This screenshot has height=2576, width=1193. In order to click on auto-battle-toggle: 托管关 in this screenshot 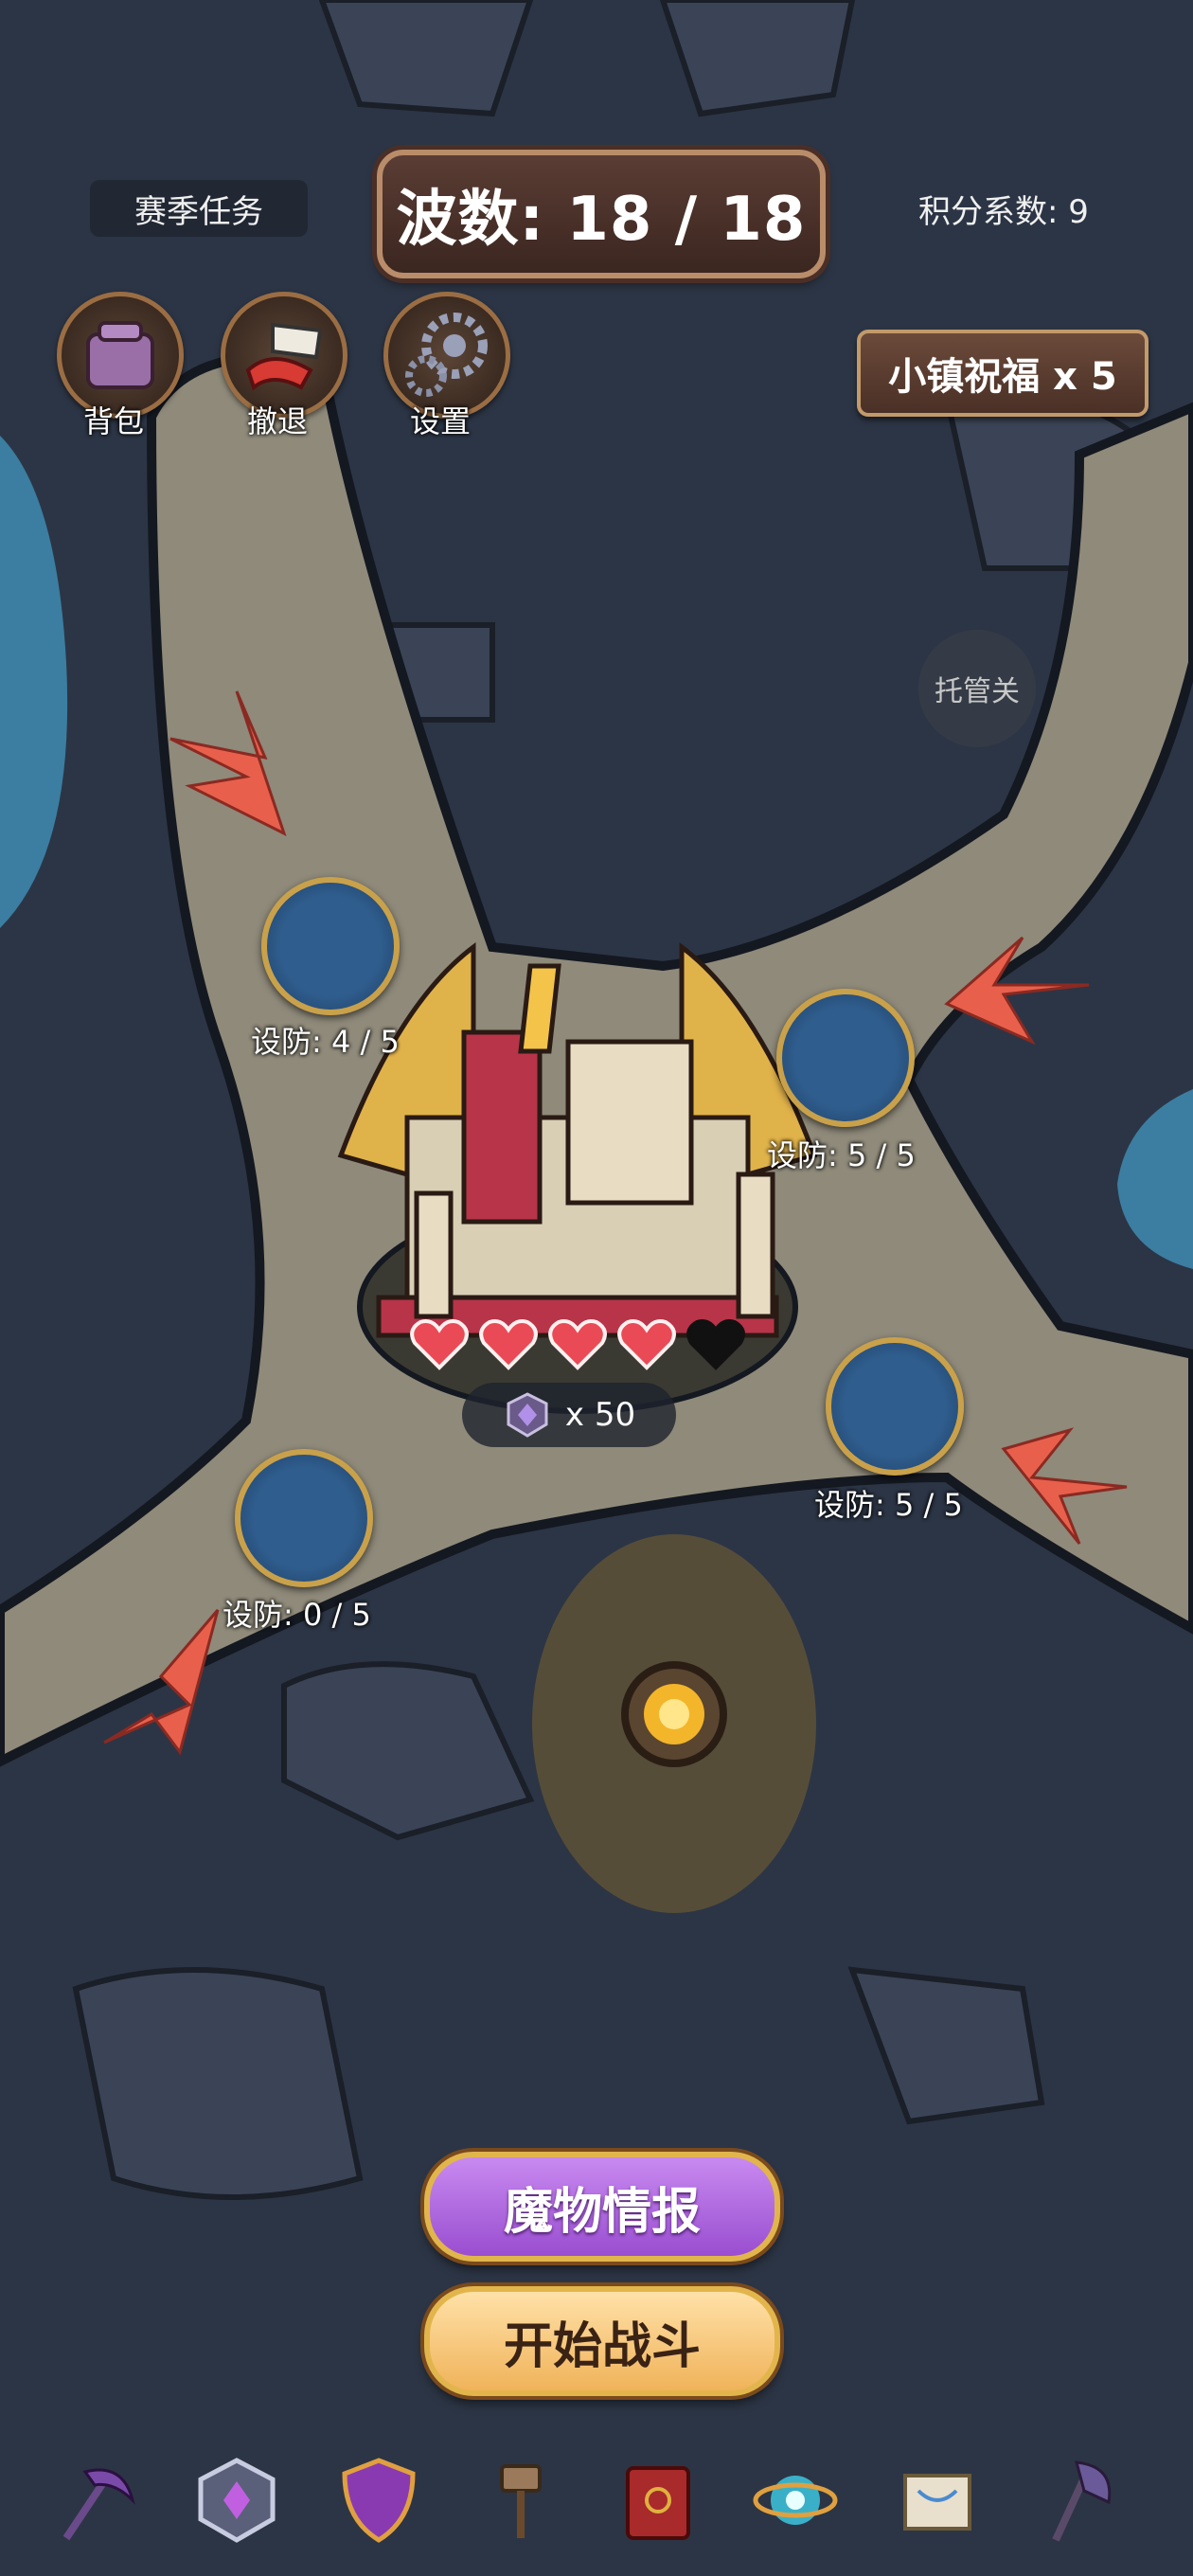, I will do `click(977, 688)`.